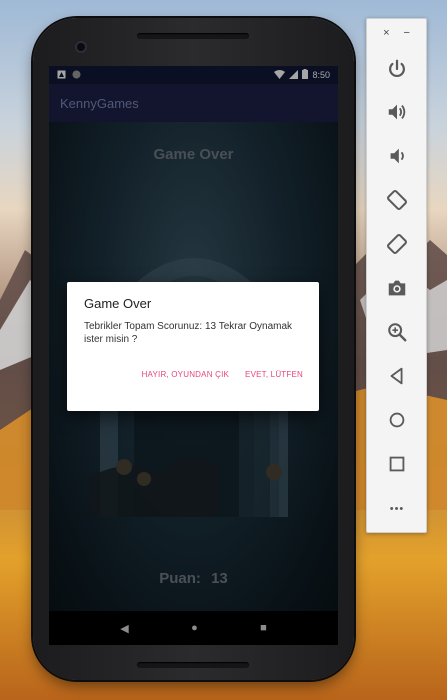 This screenshot has width=447, height=700. I want to click on zoom-button, so click(397, 332).